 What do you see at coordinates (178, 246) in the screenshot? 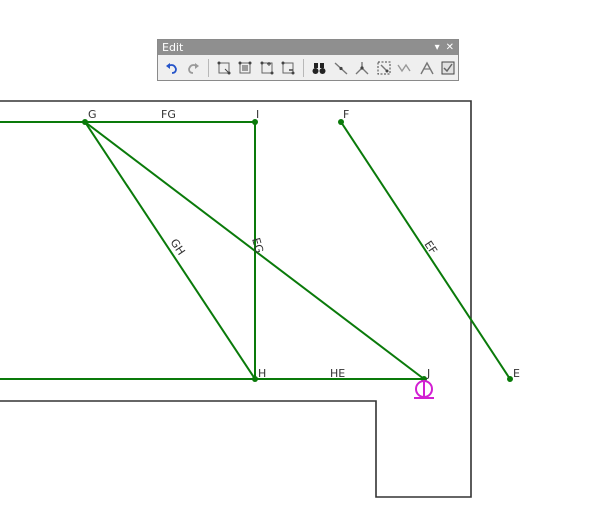
I see `member-label-gh: GH` at bounding box center [178, 246].